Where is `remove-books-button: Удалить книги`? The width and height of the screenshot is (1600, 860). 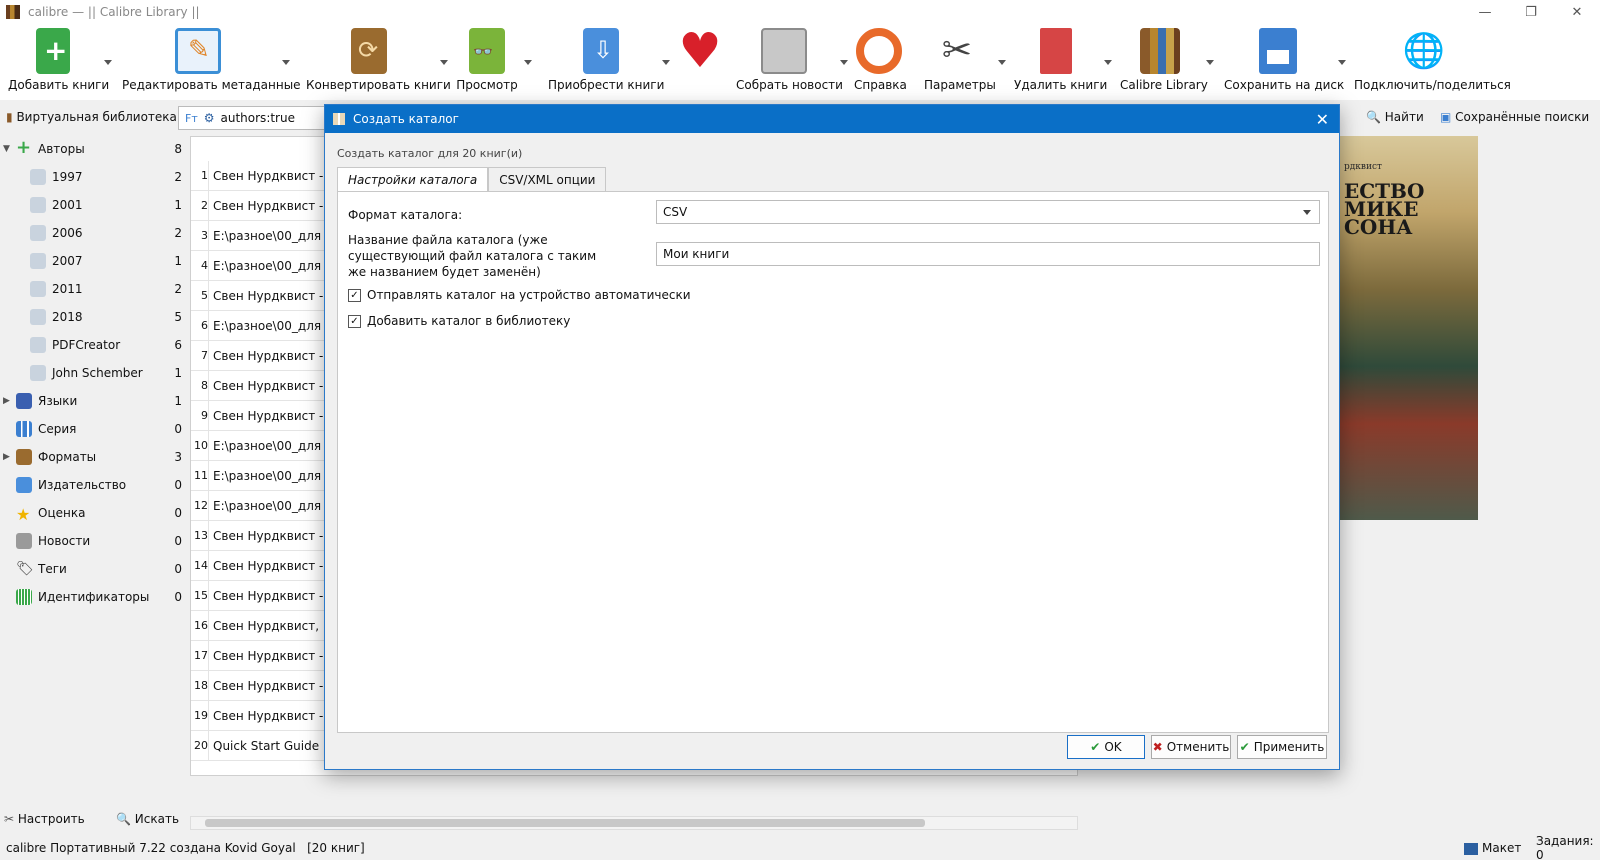
remove-books-button: Удалить книги is located at coordinates (1060, 60).